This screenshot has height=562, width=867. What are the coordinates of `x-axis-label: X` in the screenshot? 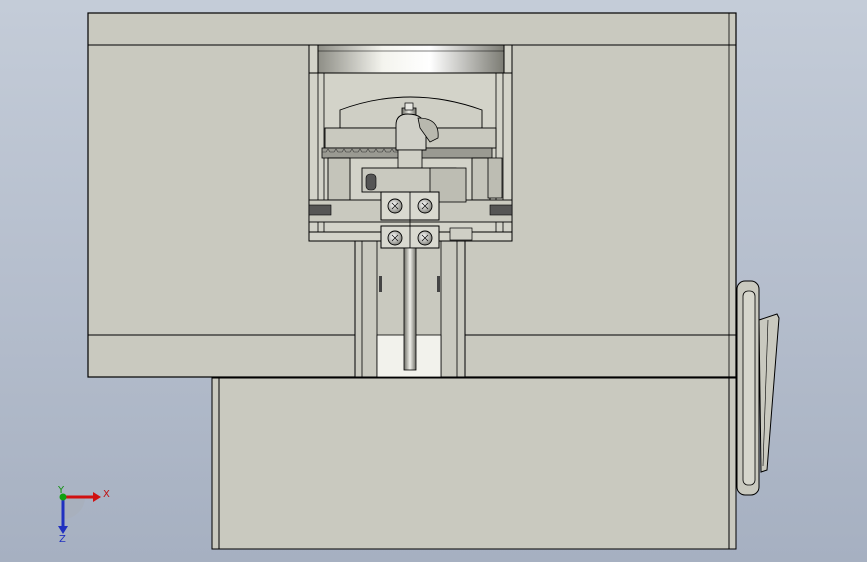 It's located at (106, 494).